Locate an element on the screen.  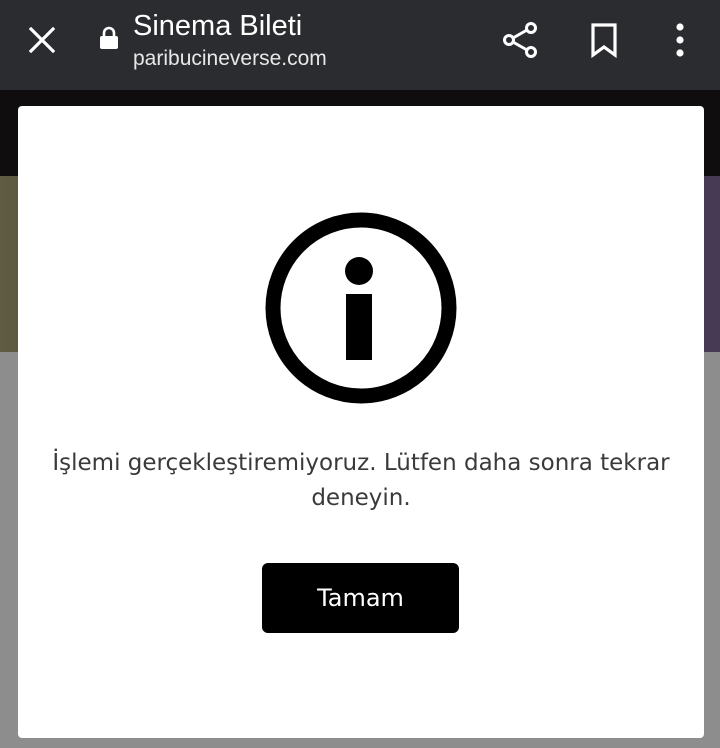
share-icon is located at coordinates (520, 40).